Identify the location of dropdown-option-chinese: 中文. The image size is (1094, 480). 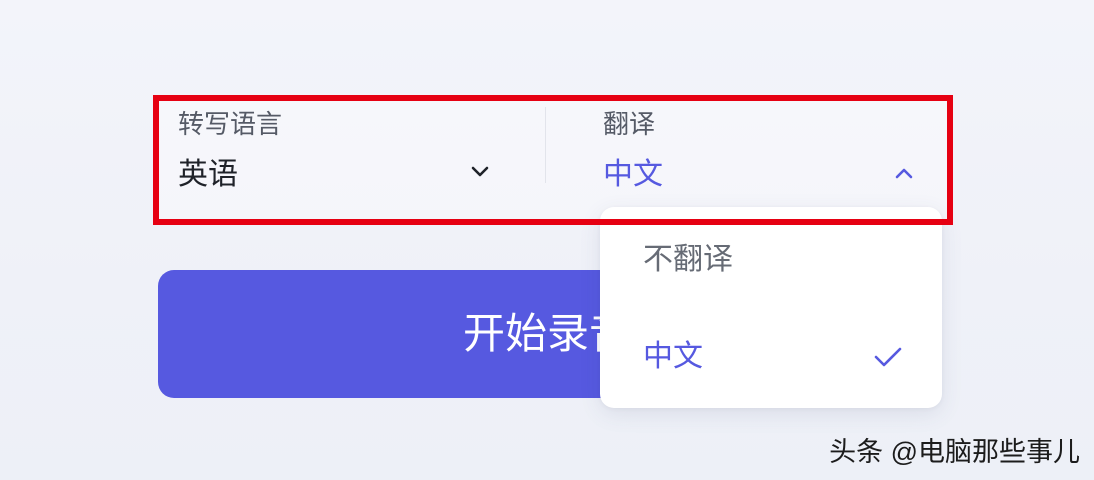
(771, 357).